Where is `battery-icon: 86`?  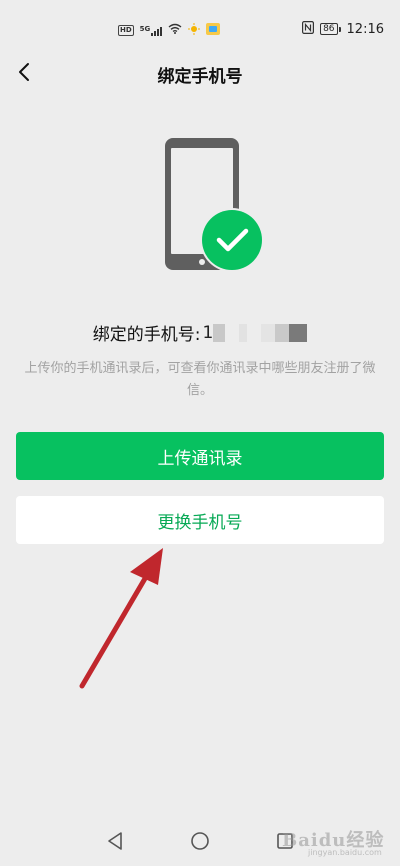 battery-icon: 86 is located at coordinates (330, 29).